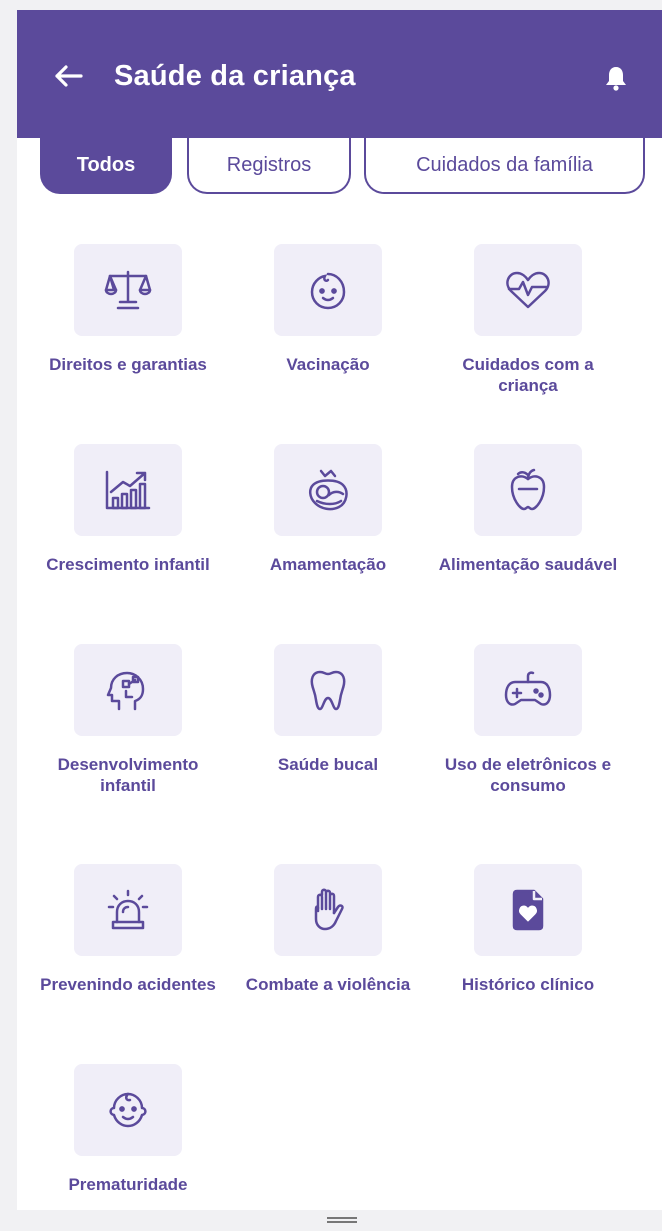 The image size is (662, 1231). I want to click on tile-desenvolvimento-infantil: Desenvolvimento infantil, so click(128, 720).